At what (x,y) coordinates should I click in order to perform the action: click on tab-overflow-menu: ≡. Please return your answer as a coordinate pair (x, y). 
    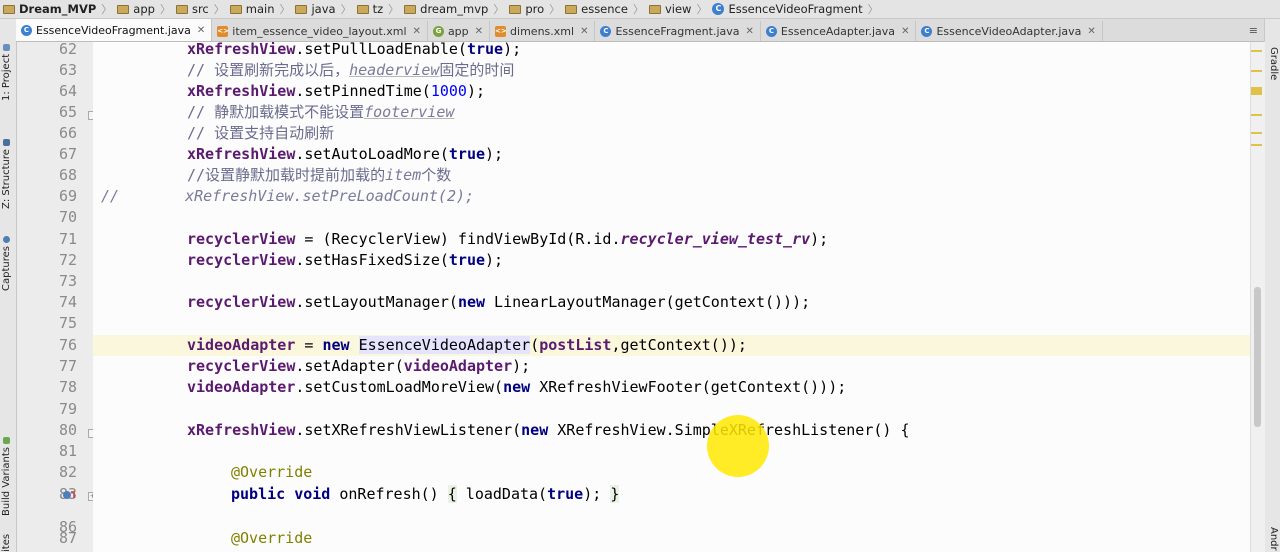
    Looking at the image, I should click on (1253, 31).